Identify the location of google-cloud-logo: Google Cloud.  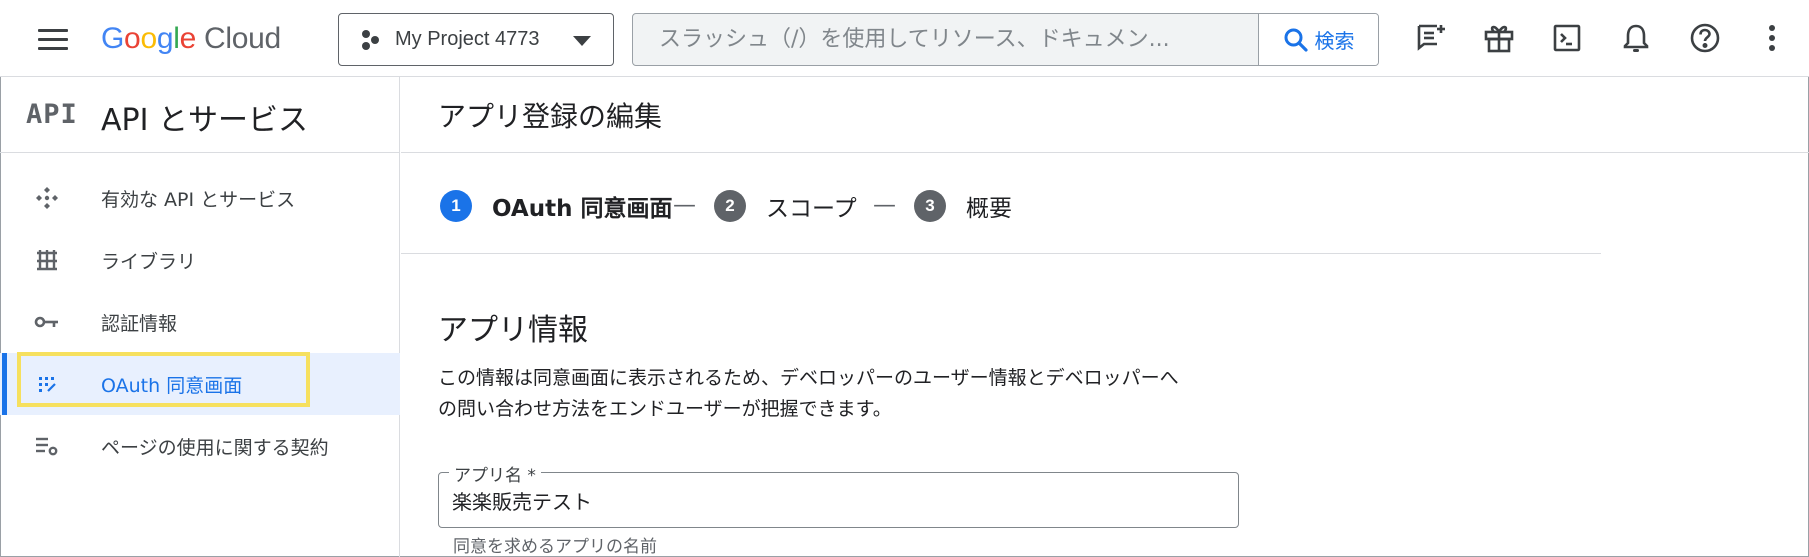
(191, 39).